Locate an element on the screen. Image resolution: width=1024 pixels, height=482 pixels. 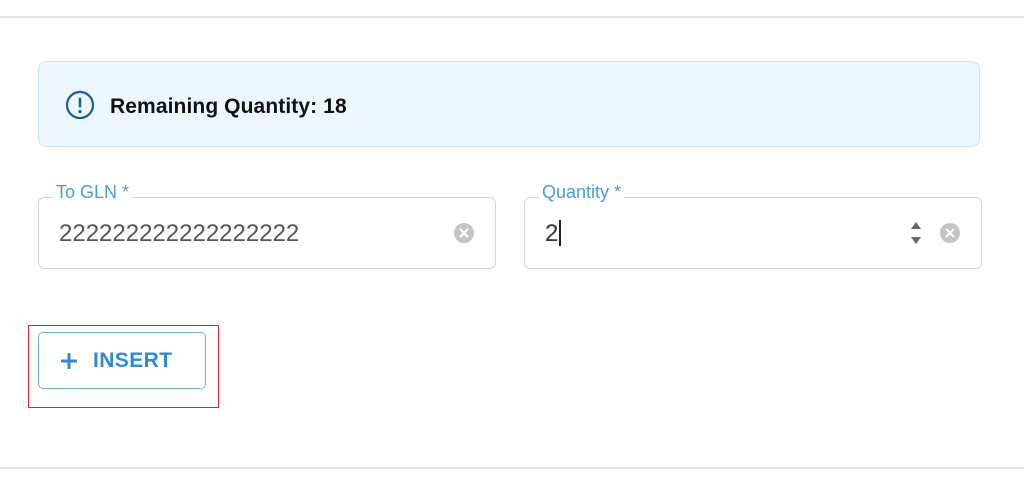
quantity-input: 2 is located at coordinates (553, 233).